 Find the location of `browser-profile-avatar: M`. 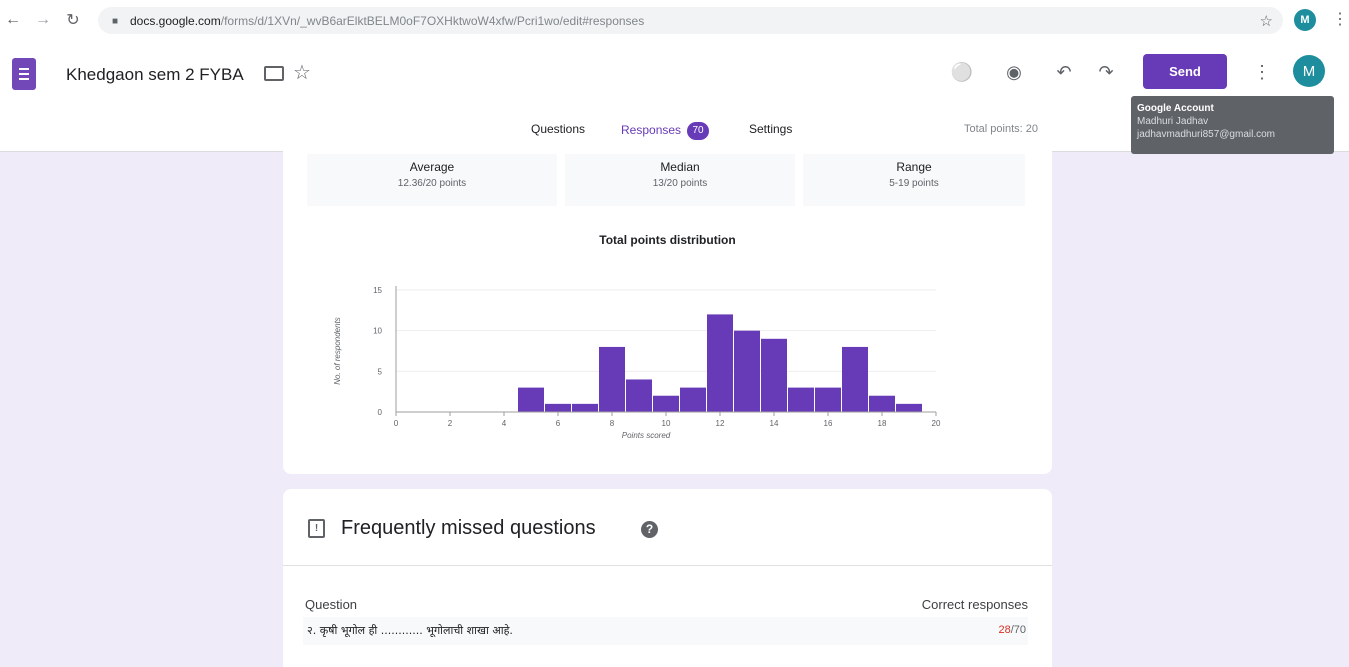

browser-profile-avatar: M is located at coordinates (1305, 20).